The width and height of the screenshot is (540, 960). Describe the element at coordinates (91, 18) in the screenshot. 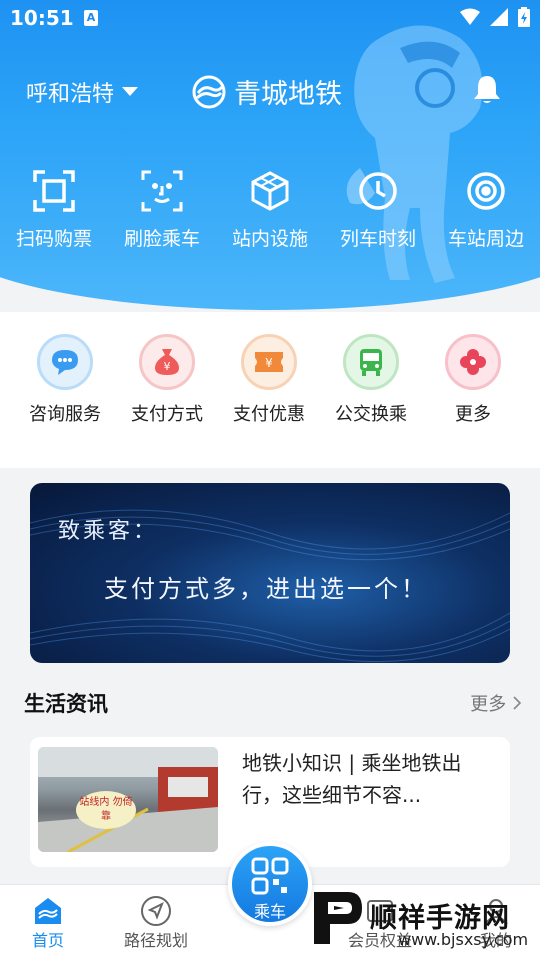

I see `notification-icon: A` at that location.